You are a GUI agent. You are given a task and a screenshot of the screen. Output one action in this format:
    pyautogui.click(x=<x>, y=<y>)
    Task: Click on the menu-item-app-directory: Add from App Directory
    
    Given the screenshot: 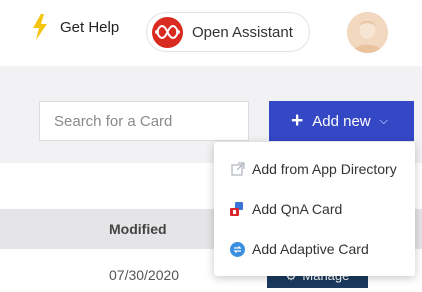 What is the action you would take?
    pyautogui.click(x=314, y=169)
    